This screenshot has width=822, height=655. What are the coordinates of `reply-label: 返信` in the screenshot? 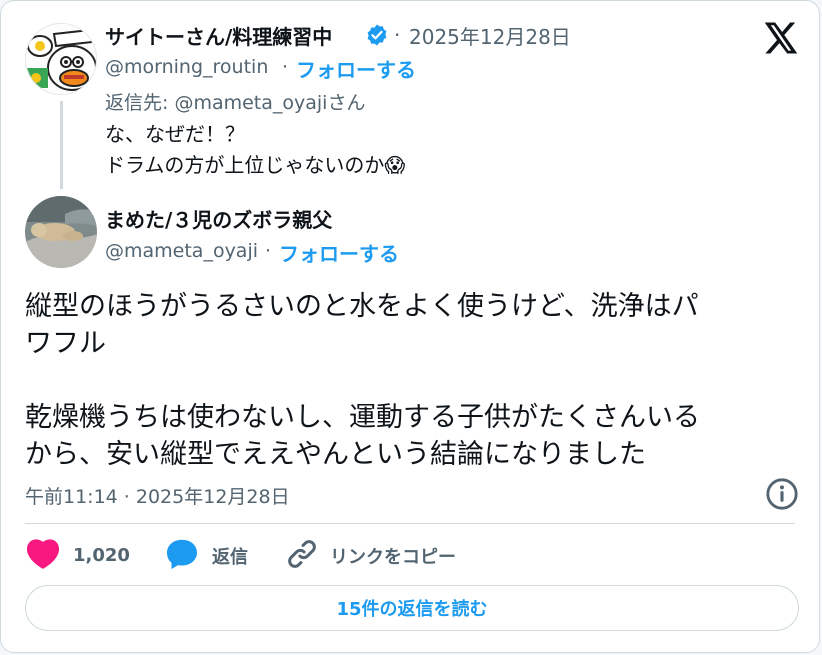 It's located at (230, 557).